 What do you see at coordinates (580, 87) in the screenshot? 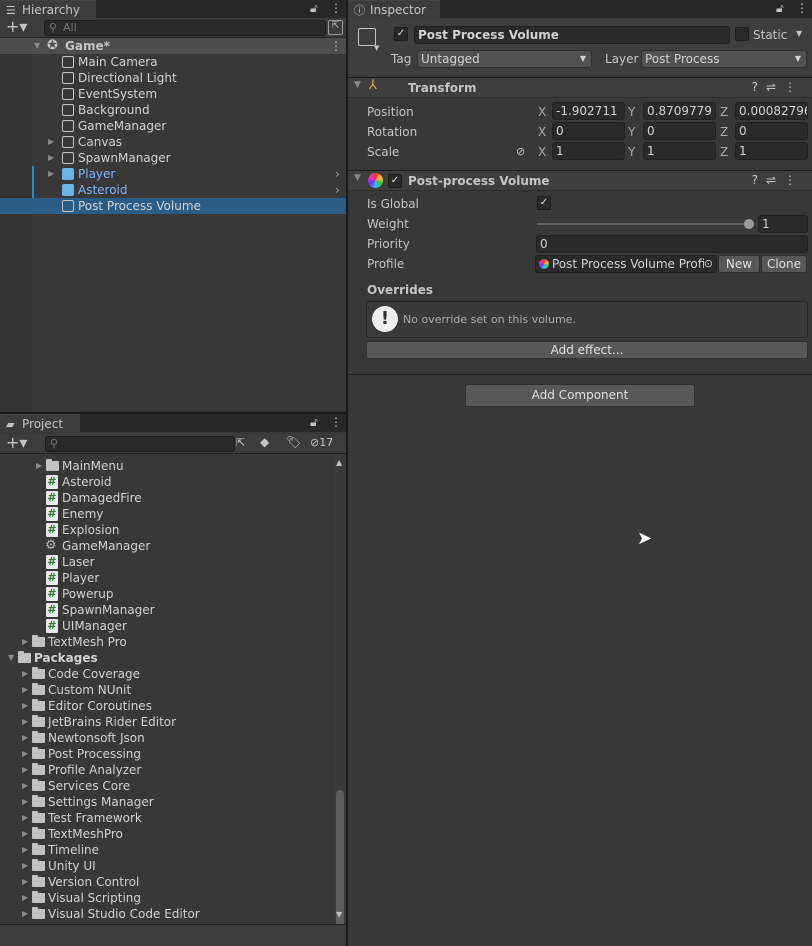
I see `transform-header: ▼ ⅄ Transform ?⇌⋮` at bounding box center [580, 87].